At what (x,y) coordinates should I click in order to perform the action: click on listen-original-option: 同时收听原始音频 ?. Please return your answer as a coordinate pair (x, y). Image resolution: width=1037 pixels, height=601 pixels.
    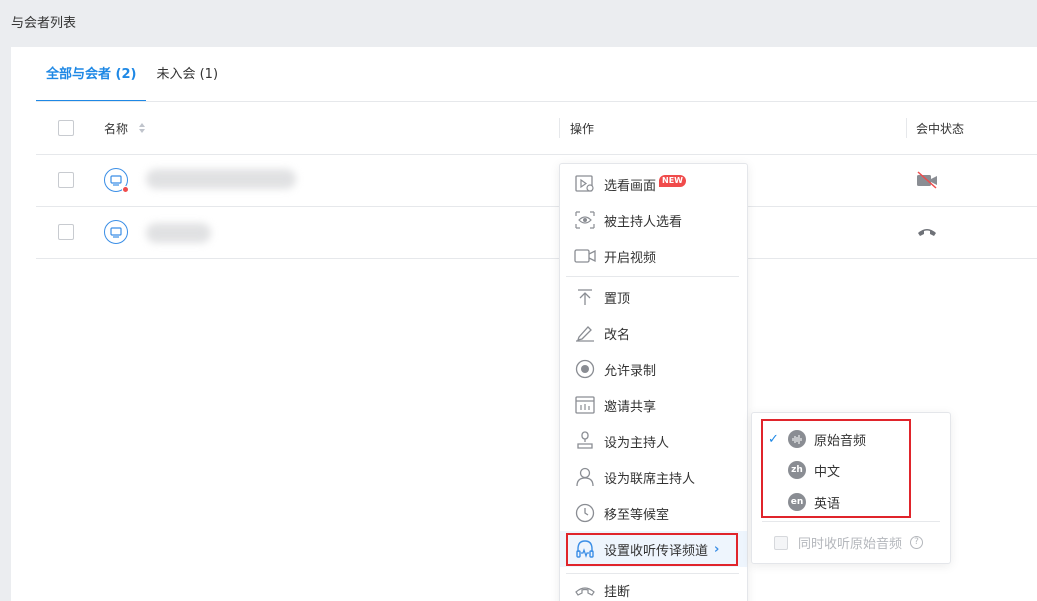
    Looking at the image, I should click on (849, 542).